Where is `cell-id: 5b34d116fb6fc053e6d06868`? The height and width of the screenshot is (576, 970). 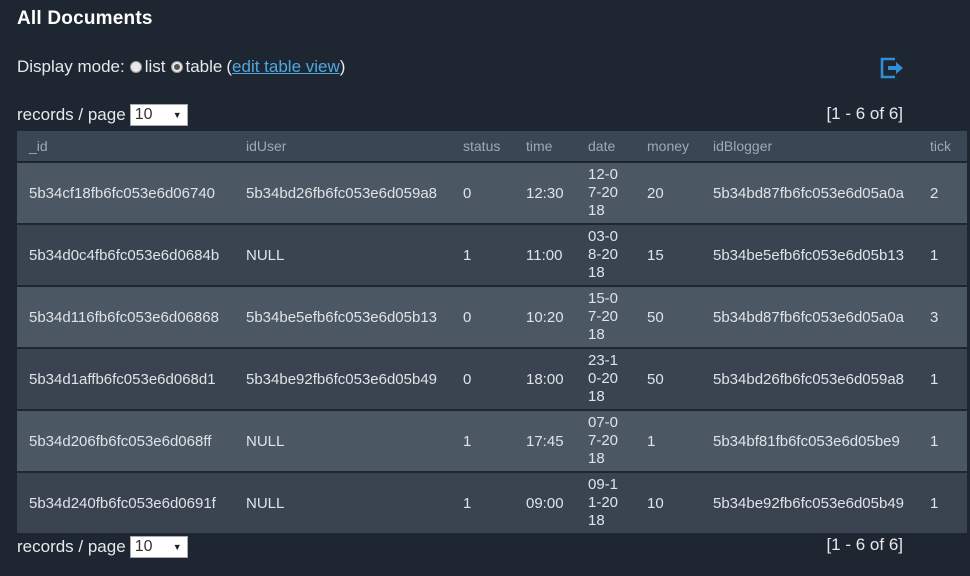
cell-id: 5b34d116fb6fc053e6d06868 is located at coordinates (125, 316).